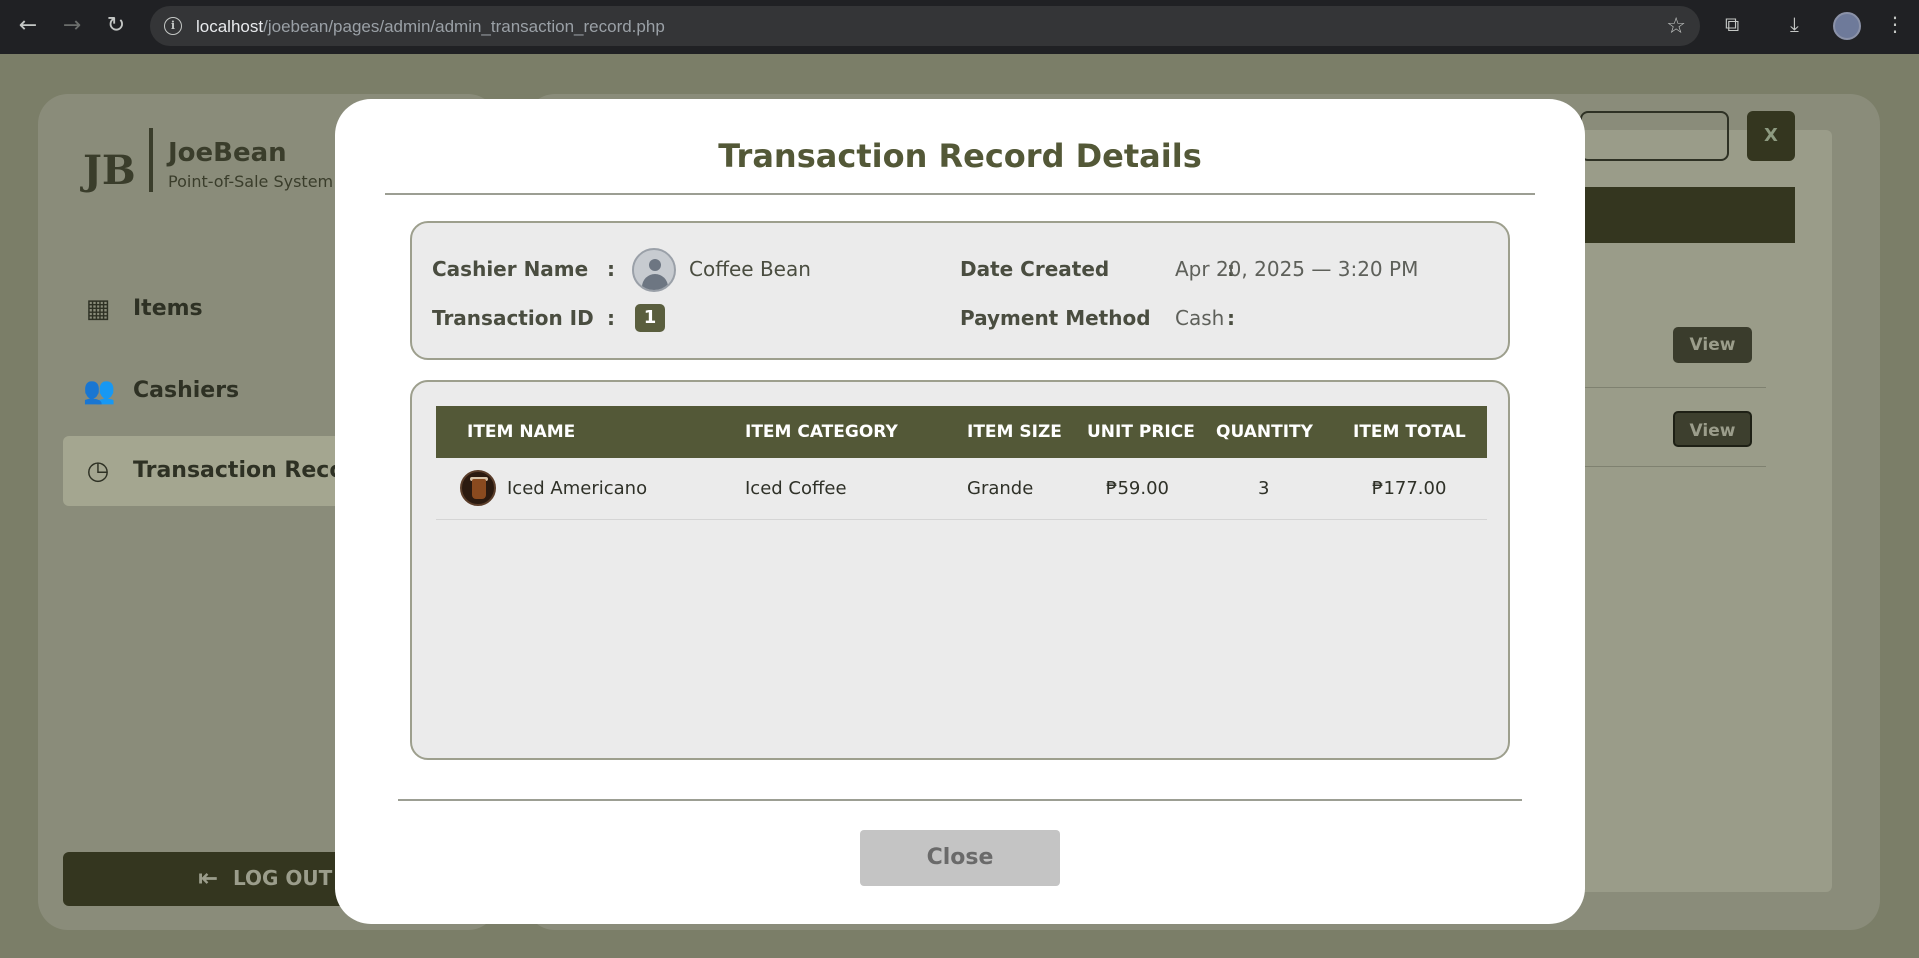 This screenshot has width=1919, height=958. What do you see at coordinates (577, 488) in the screenshot?
I see `item-name: Iced Americano` at bounding box center [577, 488].